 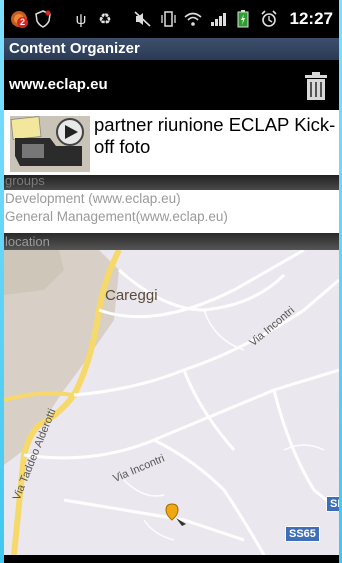 What do you see at coordinates (105, 19) in the screenshot?
I see `recycle-icon: ♻` at bounding box center [105, 19].